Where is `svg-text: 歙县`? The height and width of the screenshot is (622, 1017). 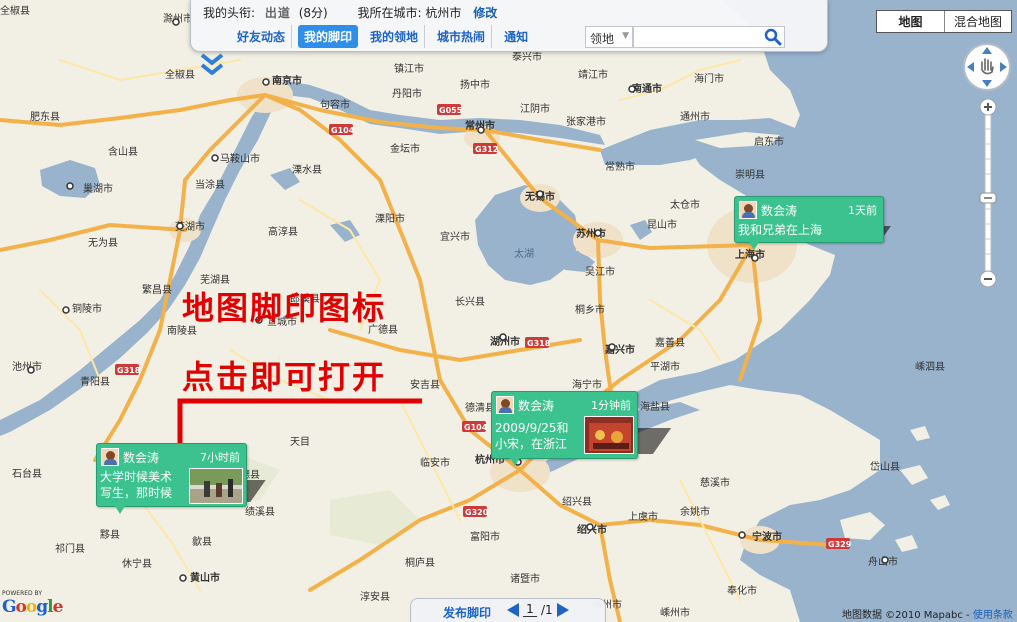
svg-text: 歙县 is located at coordinates (202, 541).